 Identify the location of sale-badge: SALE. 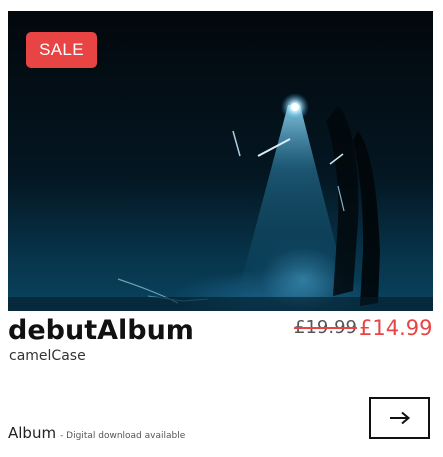
(61, 50).